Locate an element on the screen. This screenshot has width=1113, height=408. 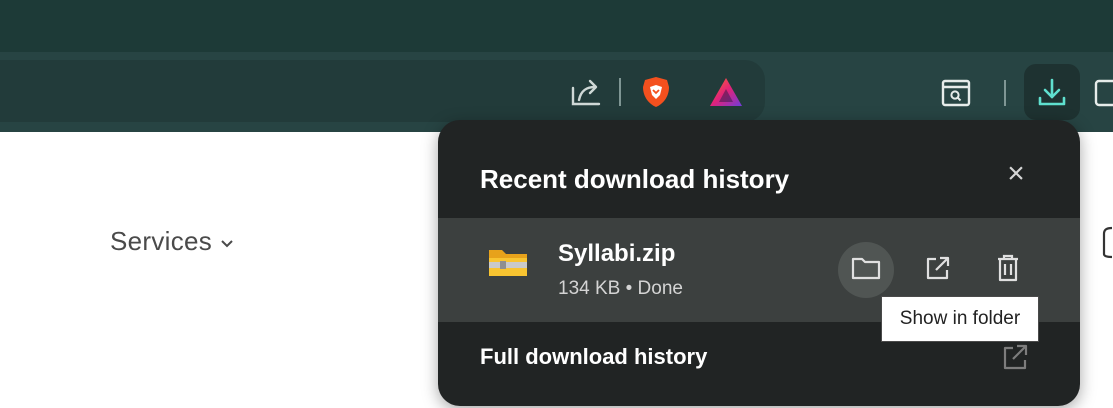
open-file-button is located at coordinates (938, 270).